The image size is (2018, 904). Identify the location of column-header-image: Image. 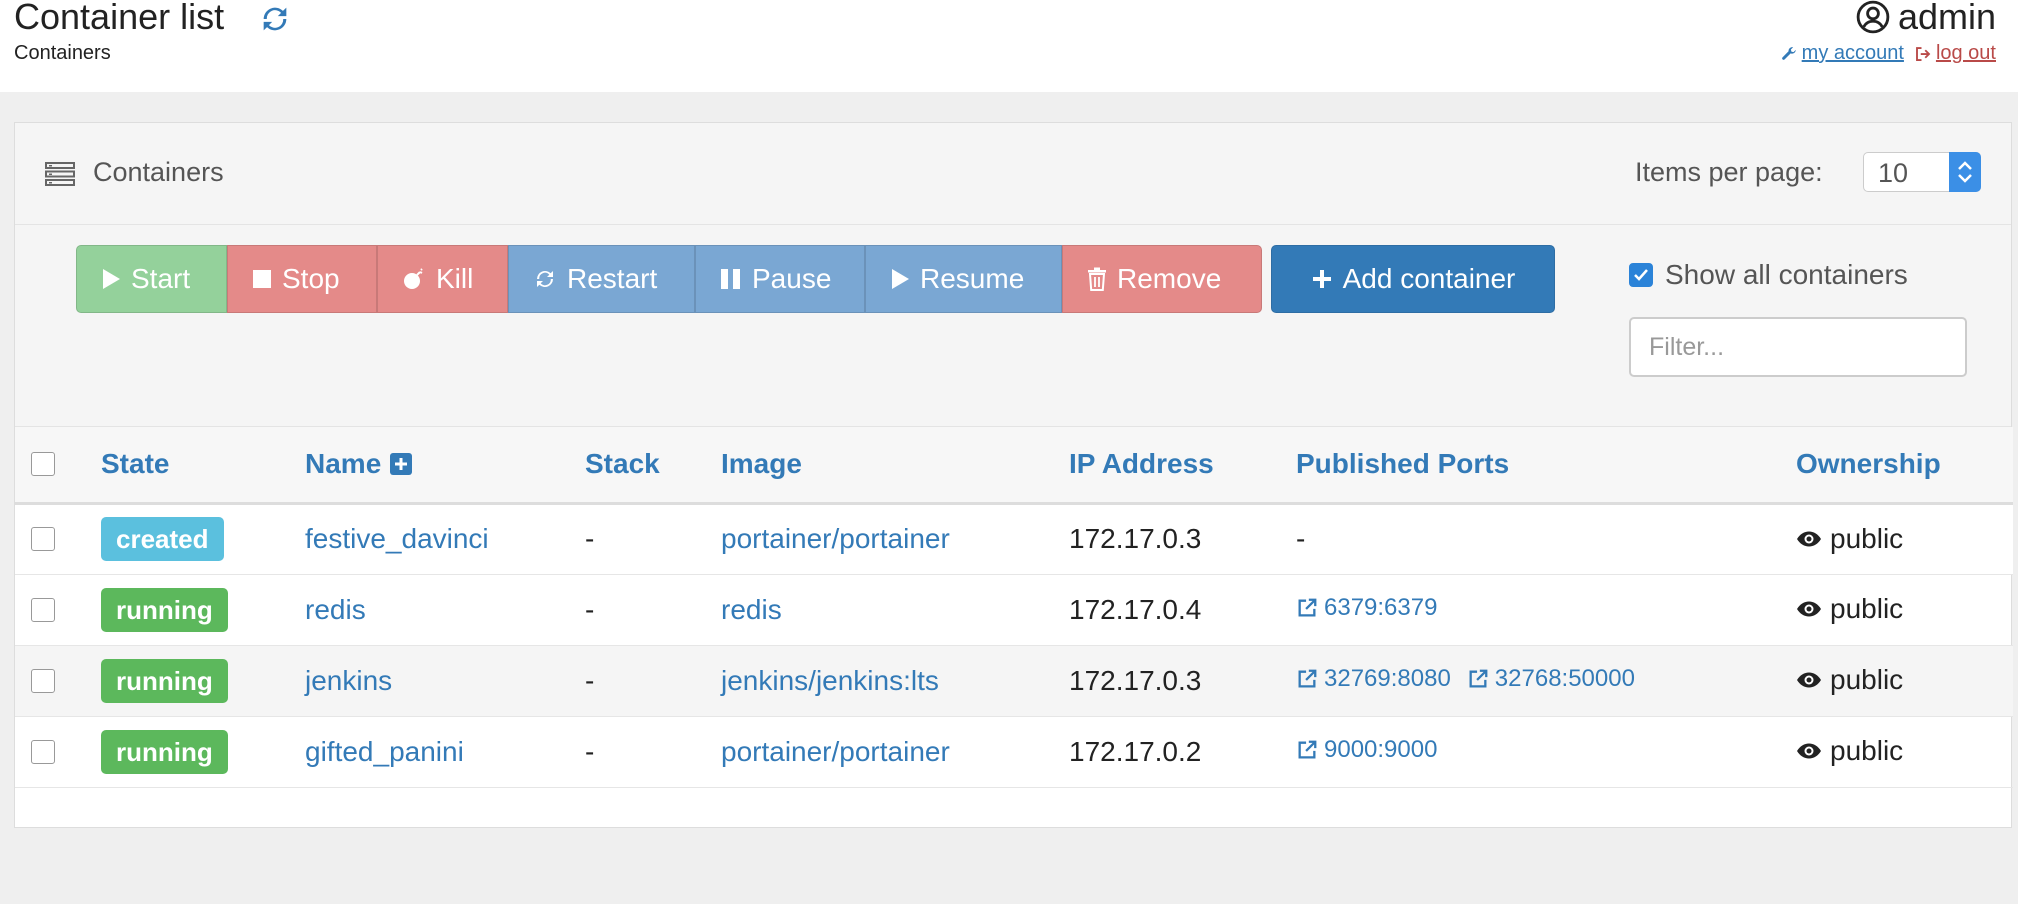
(895, 466).